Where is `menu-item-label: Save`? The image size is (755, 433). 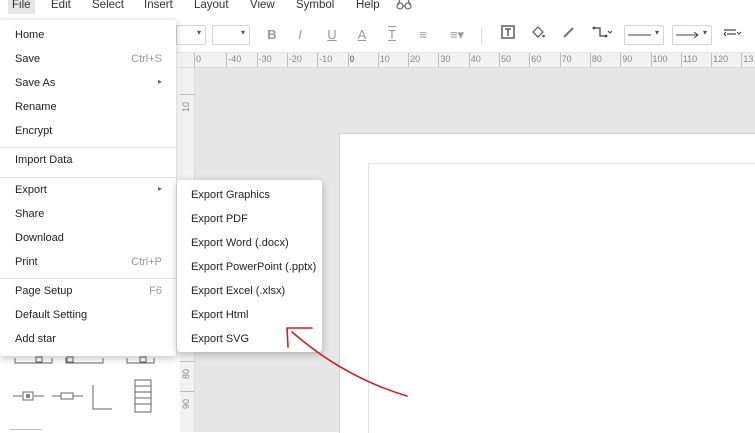
menu-item-label: Save is located at coordinates (28, 59).